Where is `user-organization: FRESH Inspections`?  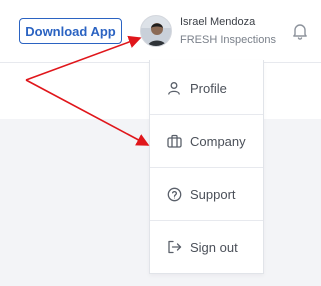 user-organization: FRESH Inspections is located at coordinates (228, 40).